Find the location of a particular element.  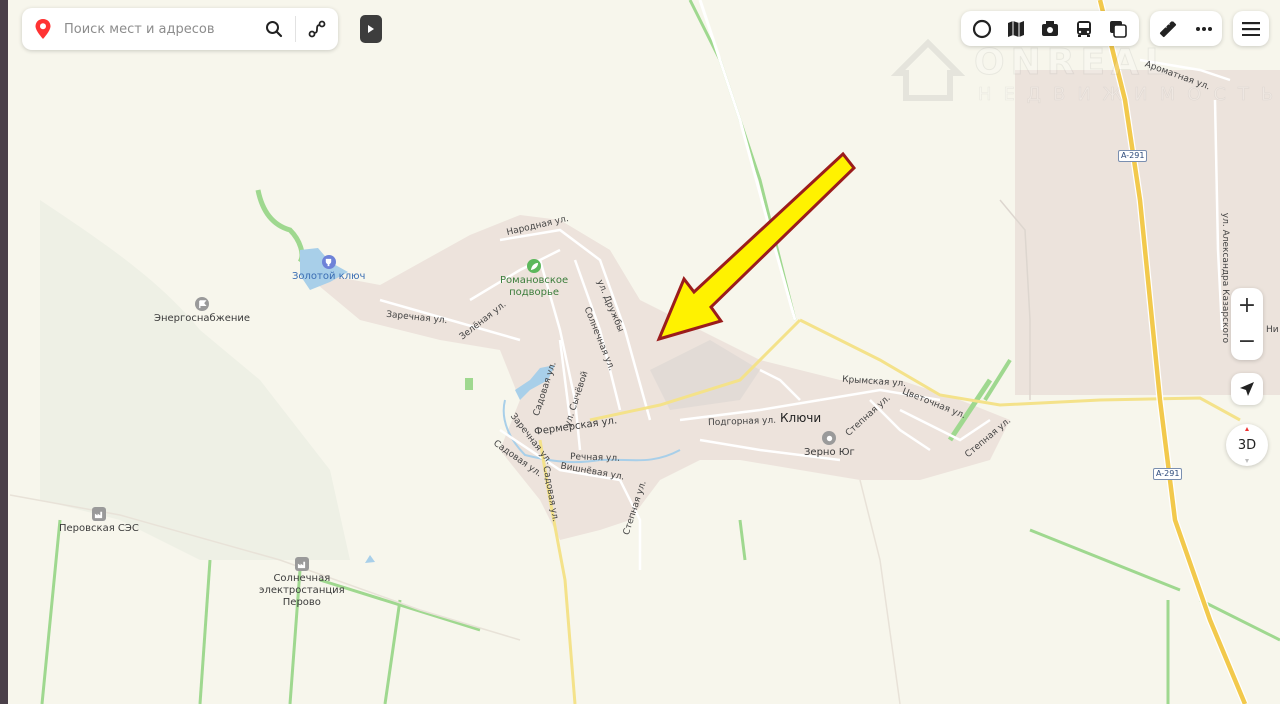

street-label-podgornaya: Подгорная ул. is located at coordinates (742, 422).